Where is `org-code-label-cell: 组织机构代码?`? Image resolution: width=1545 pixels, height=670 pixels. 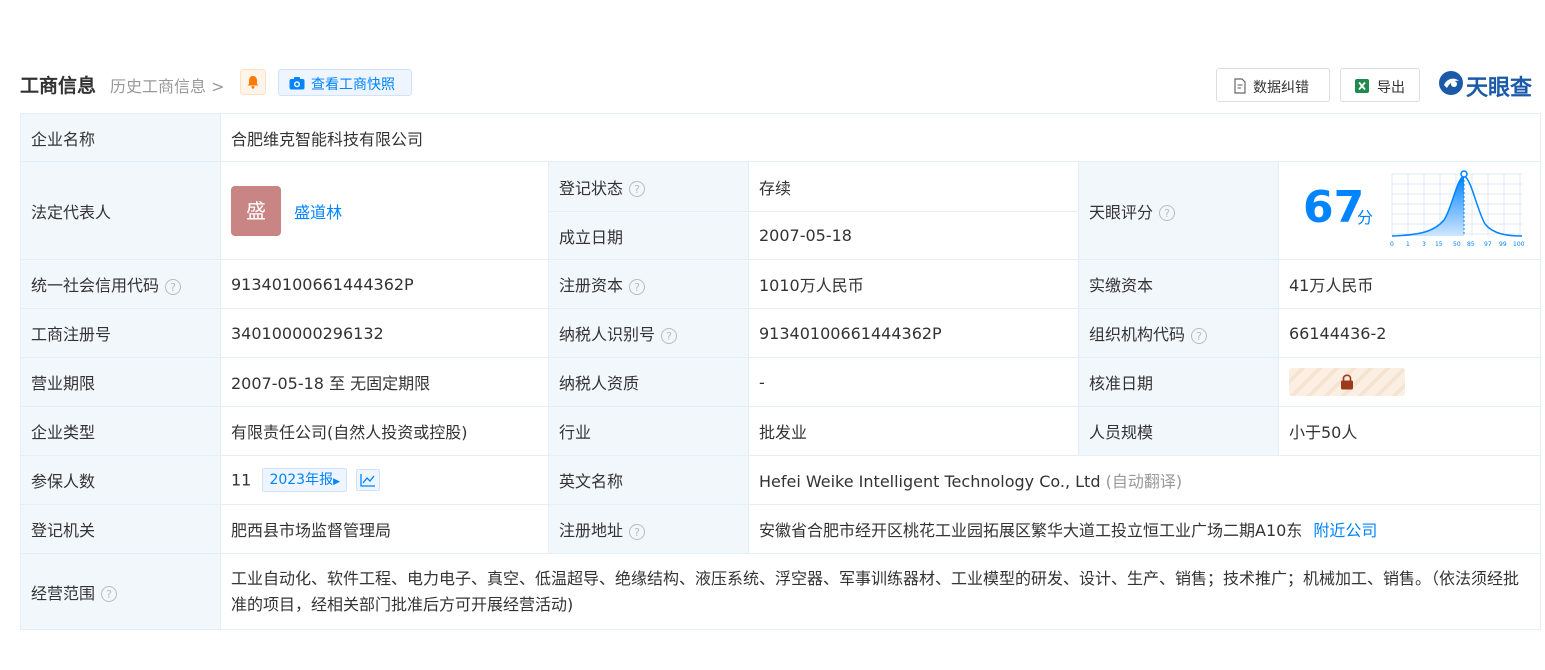
org-code-label-cell: 组织机构代码? is located at coordinates (1178, 333).